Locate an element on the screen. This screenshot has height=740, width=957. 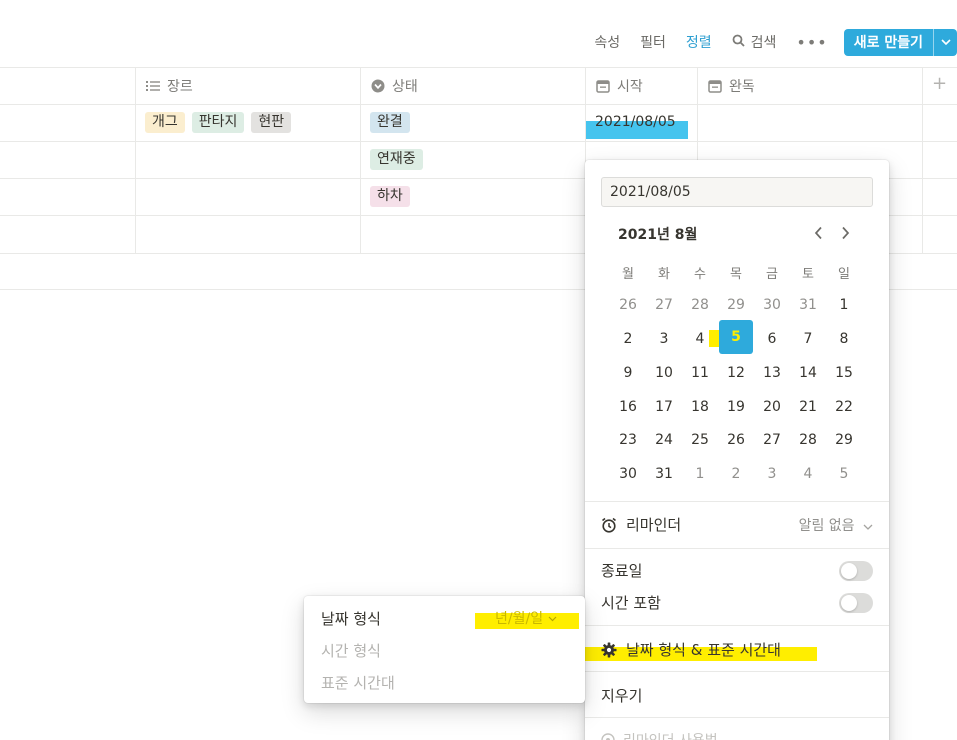
alarm-clock-icon is located at coordinates (609, 525).